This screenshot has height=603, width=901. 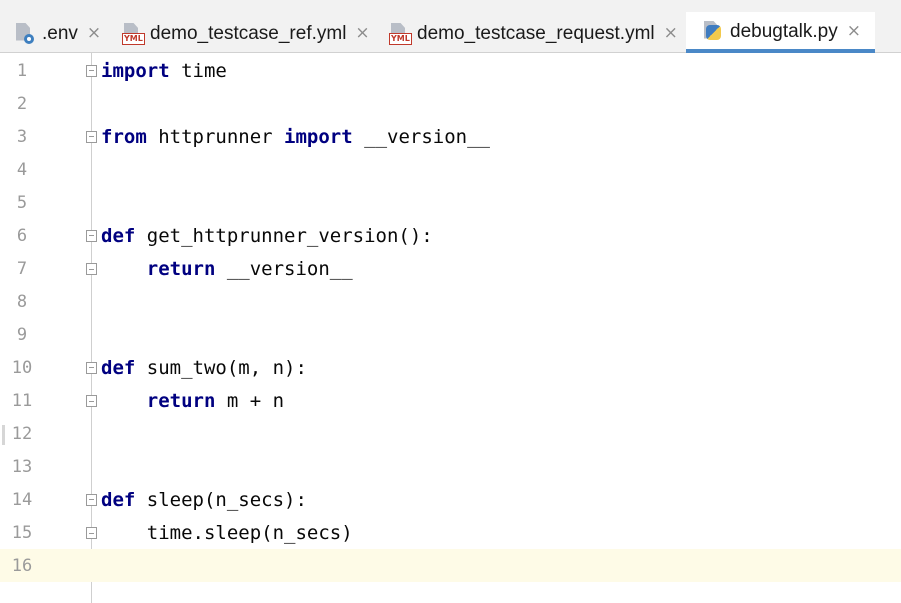 I want to click on code-text: def get_httprunner_version():, so click(x=267, y=236).